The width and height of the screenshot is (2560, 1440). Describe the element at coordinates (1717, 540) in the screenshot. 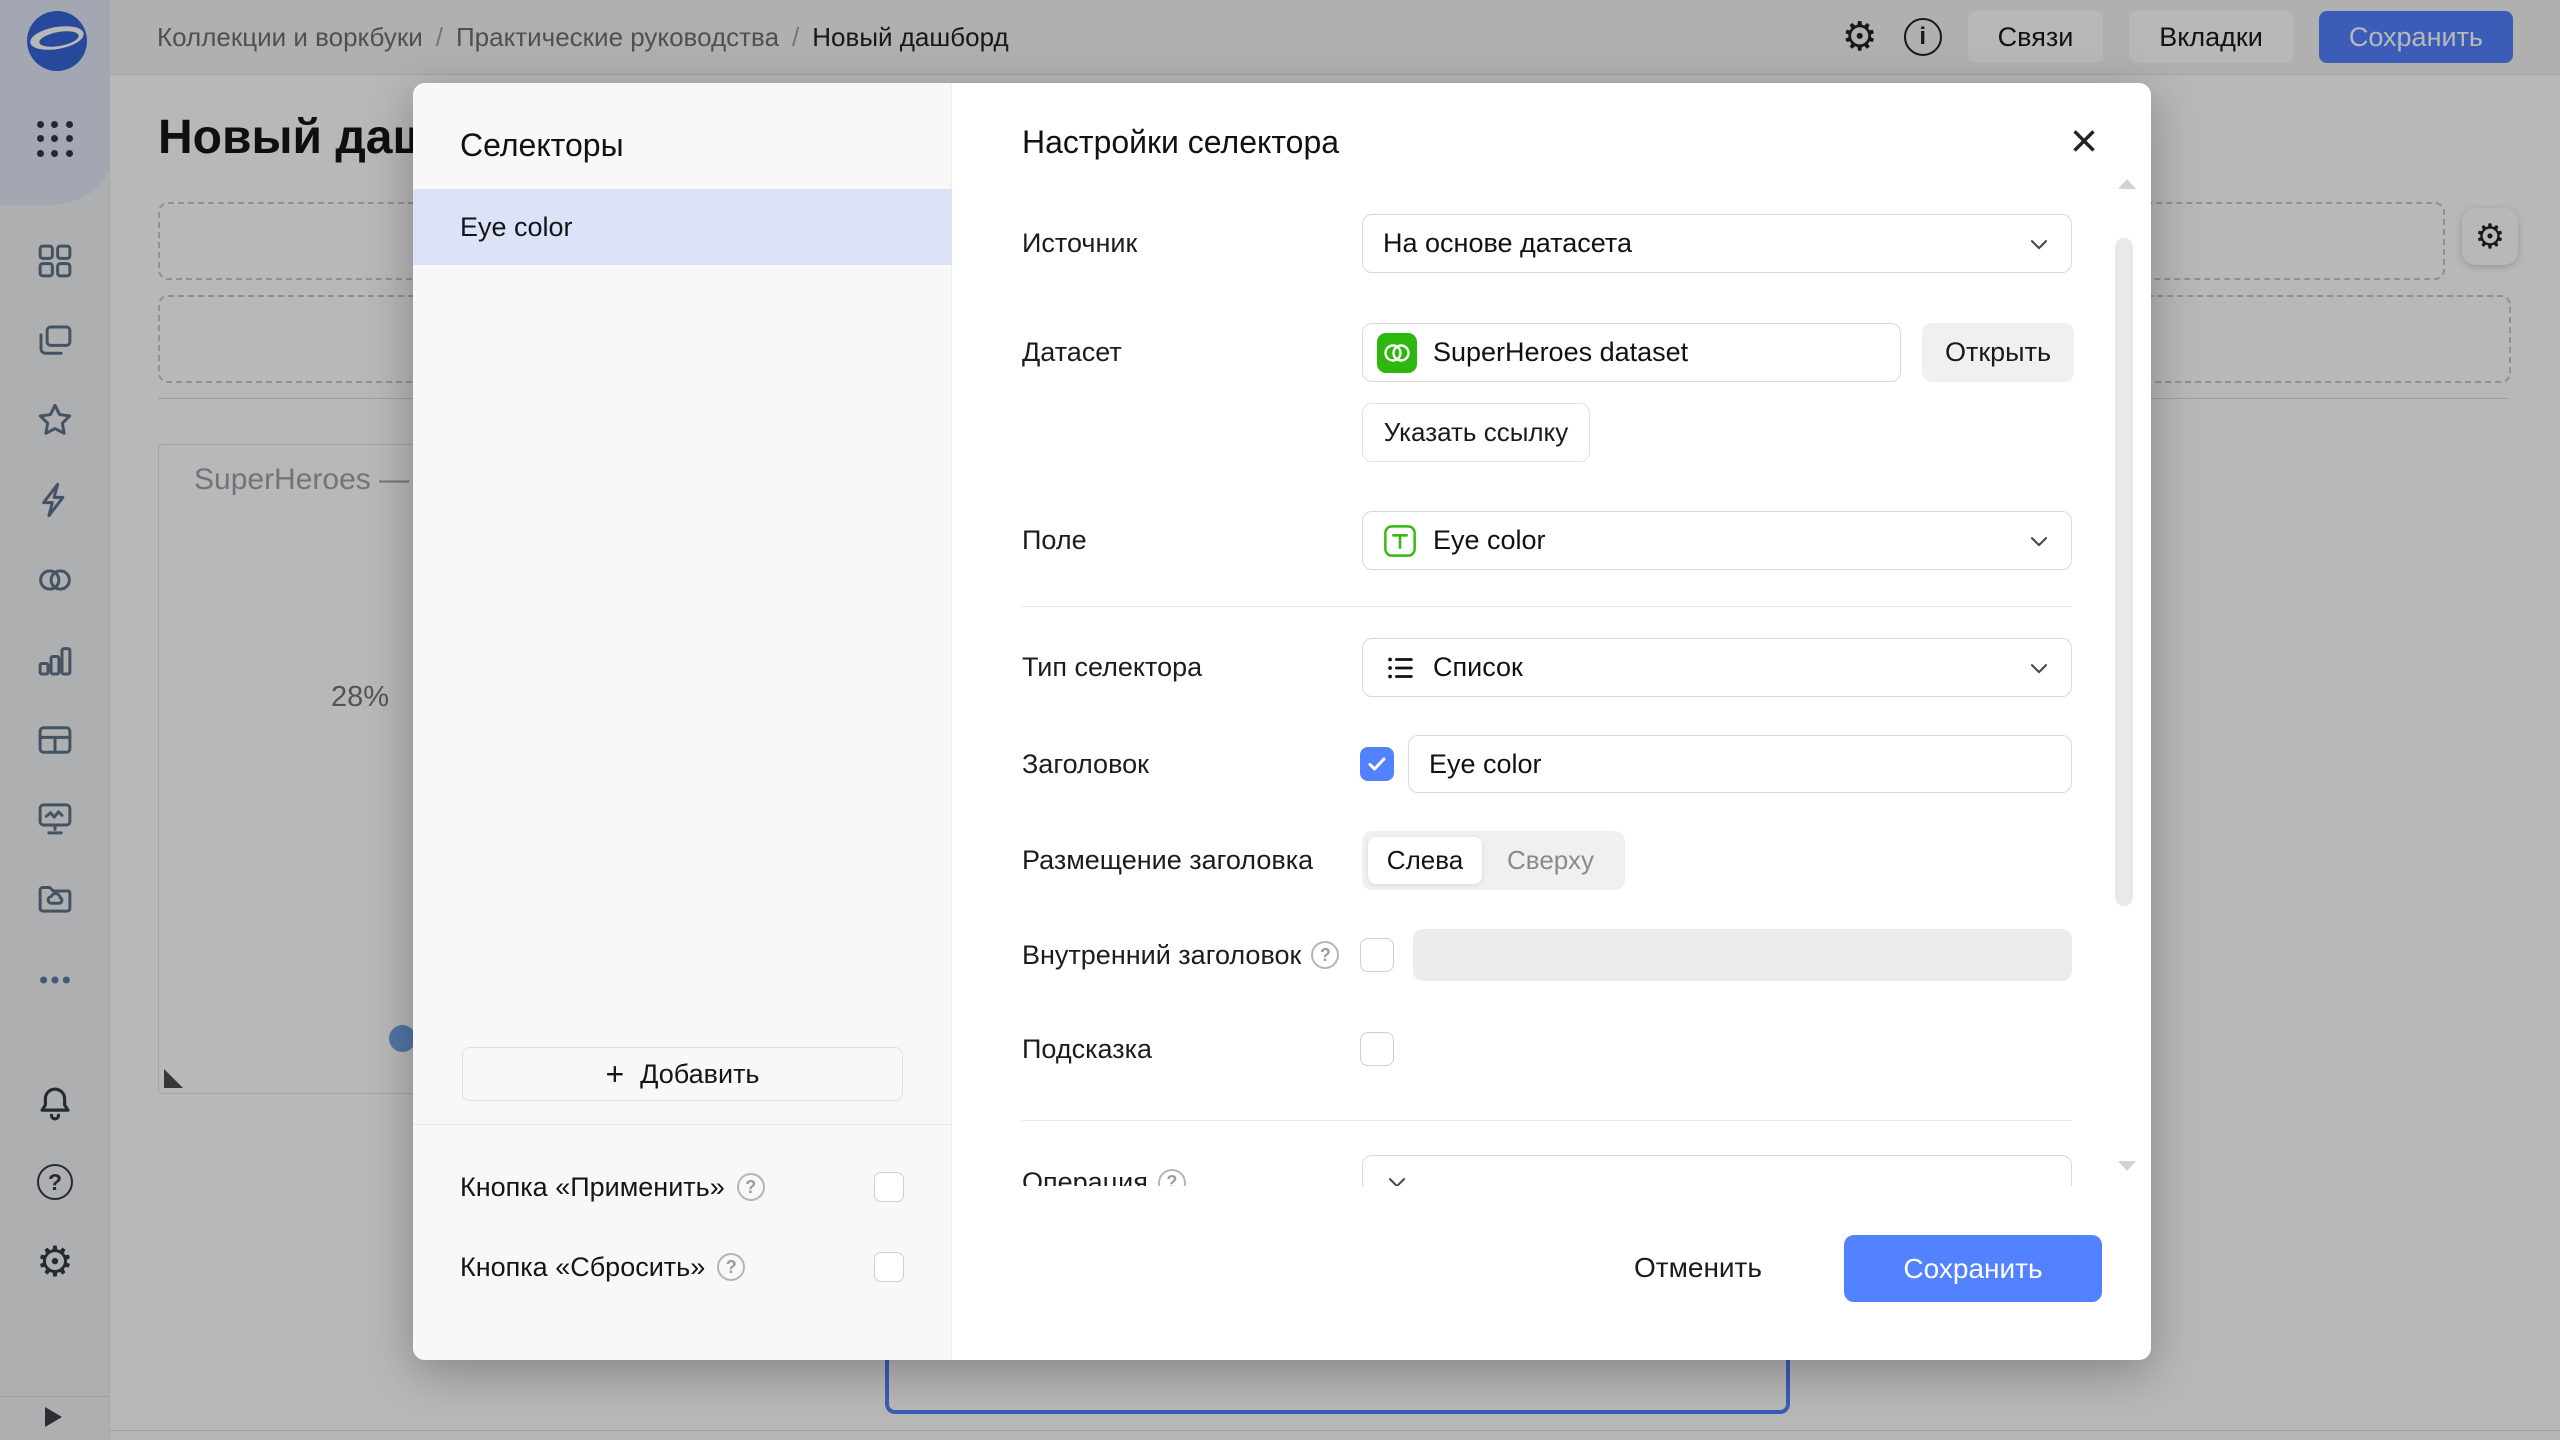

I see `field-select: Eye color` at that location.